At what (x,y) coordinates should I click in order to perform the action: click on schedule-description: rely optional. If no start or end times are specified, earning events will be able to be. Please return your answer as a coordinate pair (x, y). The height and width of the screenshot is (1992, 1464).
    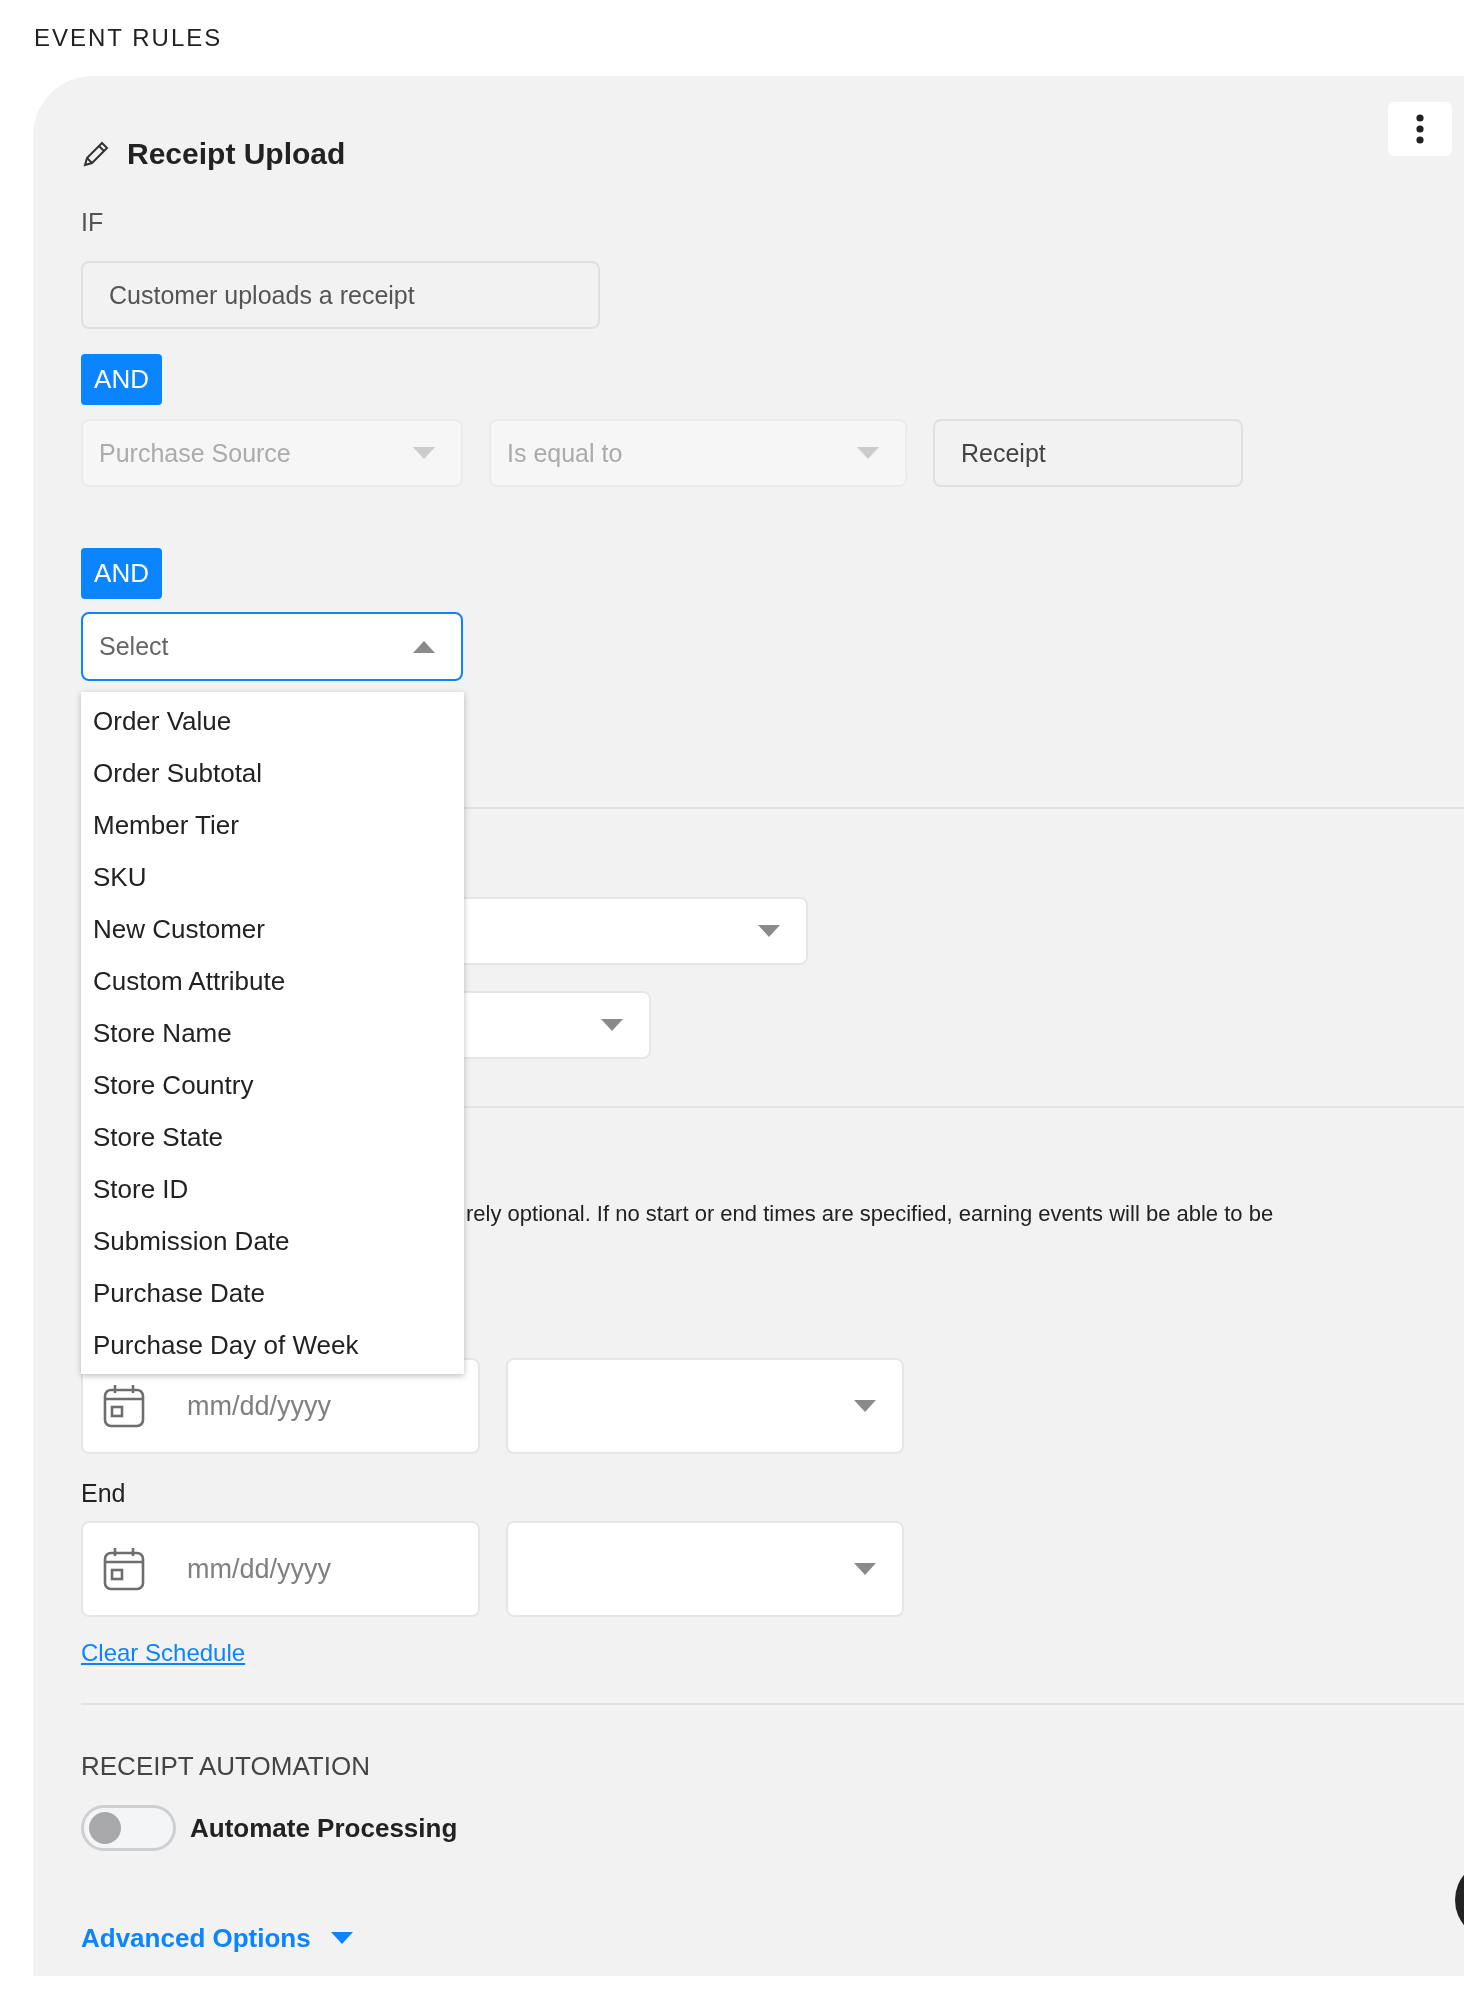
    Looking at the image, I should click on (870, 1214).